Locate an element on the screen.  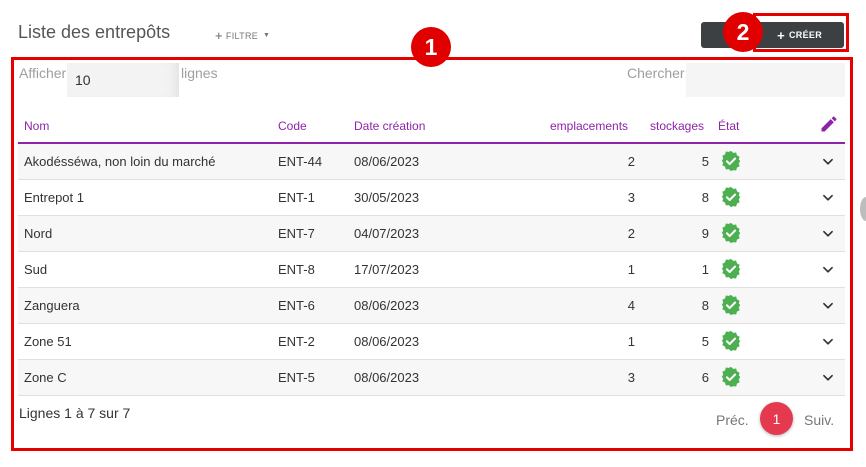
show-entries-input is located at coordinates (123, 80).